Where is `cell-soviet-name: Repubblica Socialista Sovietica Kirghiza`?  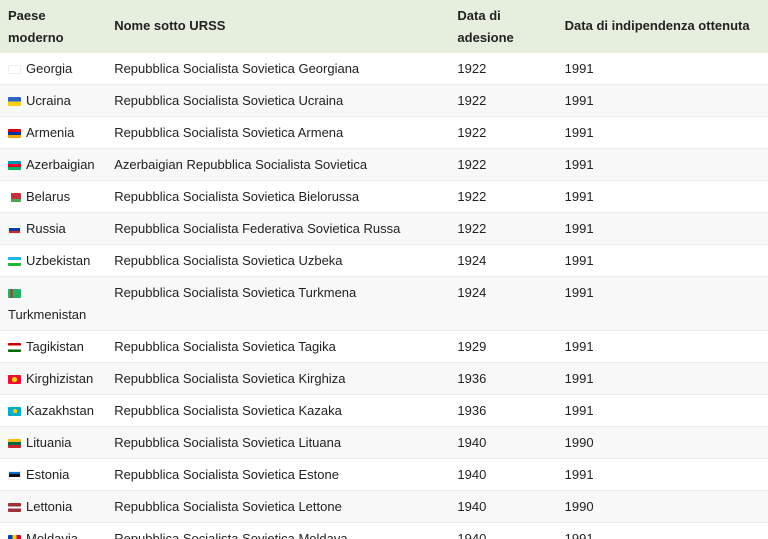 cell-soviet-name: Repubblica Socialista Sovietica Kirghiza is located at coordinates (278, 378).